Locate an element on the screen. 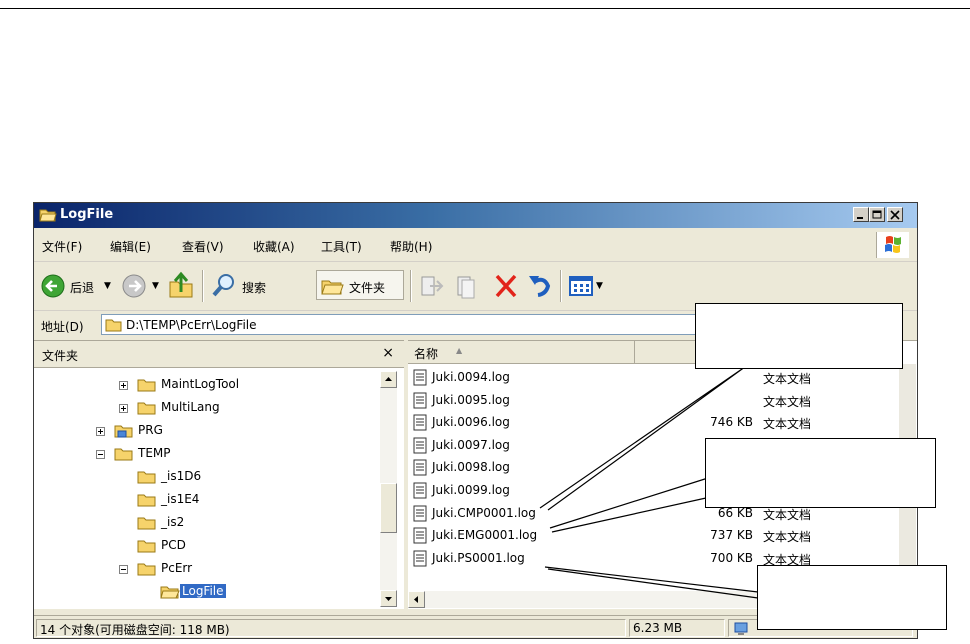 The image size is (970, 644). views-dropdown-icon: ▼ is located at coordinates (599, 286).